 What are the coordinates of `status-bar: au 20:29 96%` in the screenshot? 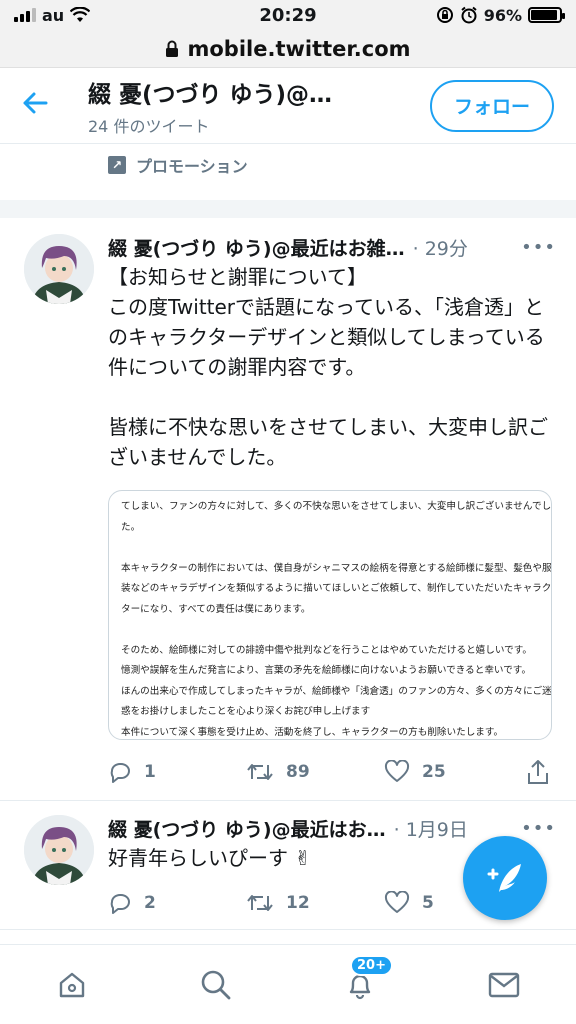 It's located at (288, 15).